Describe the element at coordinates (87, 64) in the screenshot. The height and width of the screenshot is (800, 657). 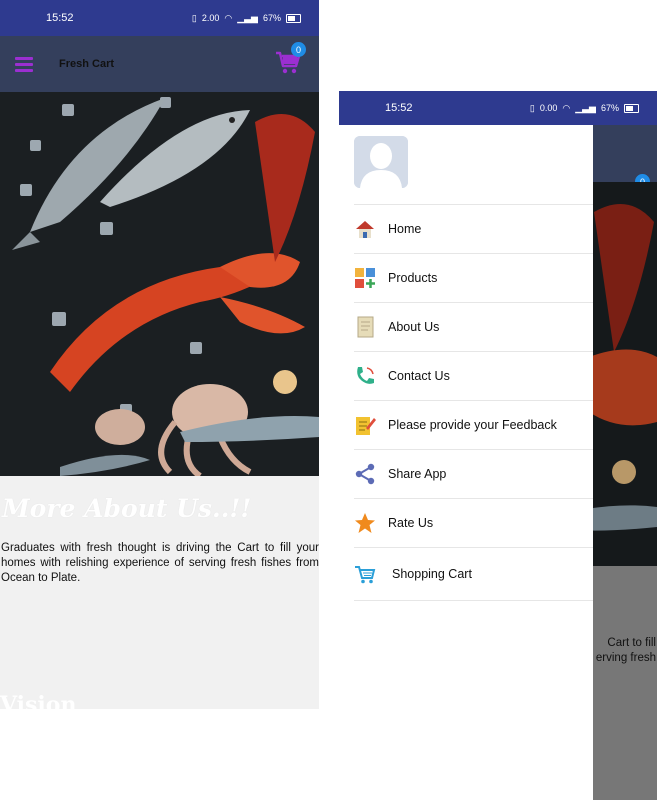
I see `app-title: Fresh Cart` at that location.